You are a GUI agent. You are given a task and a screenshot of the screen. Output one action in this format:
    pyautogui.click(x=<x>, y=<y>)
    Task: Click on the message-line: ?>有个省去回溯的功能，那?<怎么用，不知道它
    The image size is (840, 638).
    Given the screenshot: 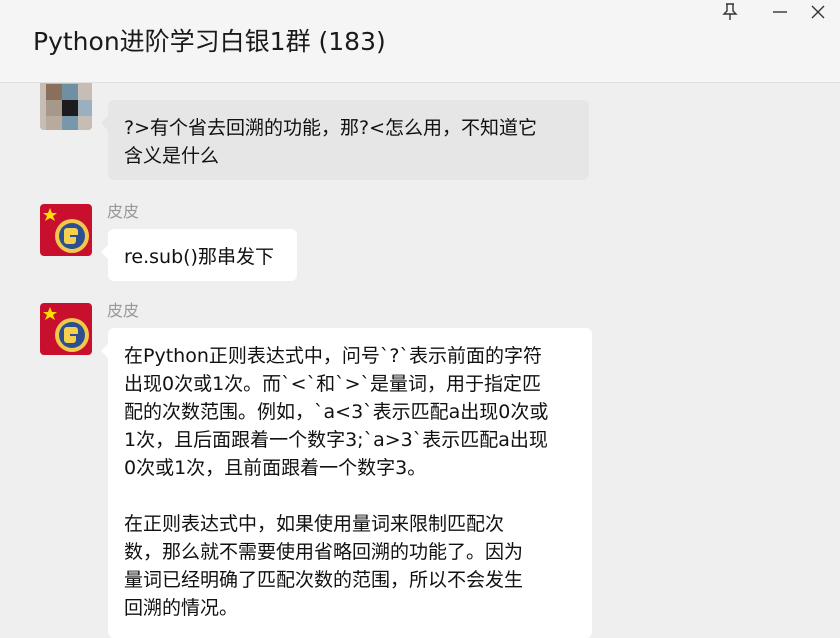 What is the action you would take?
    pyautogui.click(x=331, y=128)
    